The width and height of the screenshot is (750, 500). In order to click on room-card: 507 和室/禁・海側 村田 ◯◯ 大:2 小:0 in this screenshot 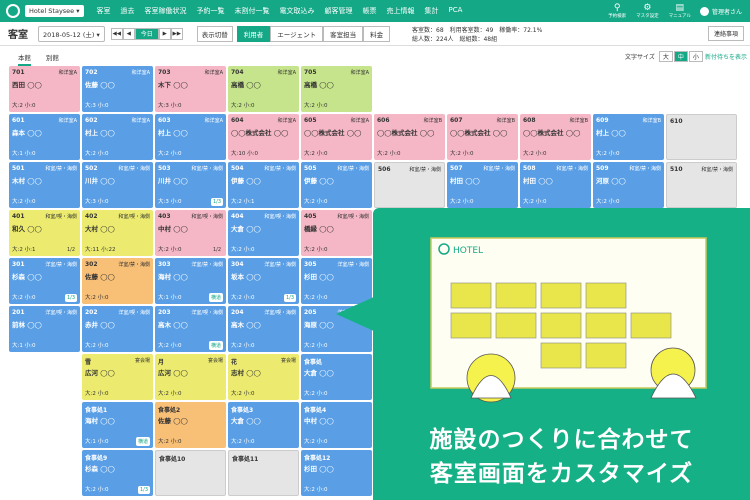, I will do `click(482, 185)`.